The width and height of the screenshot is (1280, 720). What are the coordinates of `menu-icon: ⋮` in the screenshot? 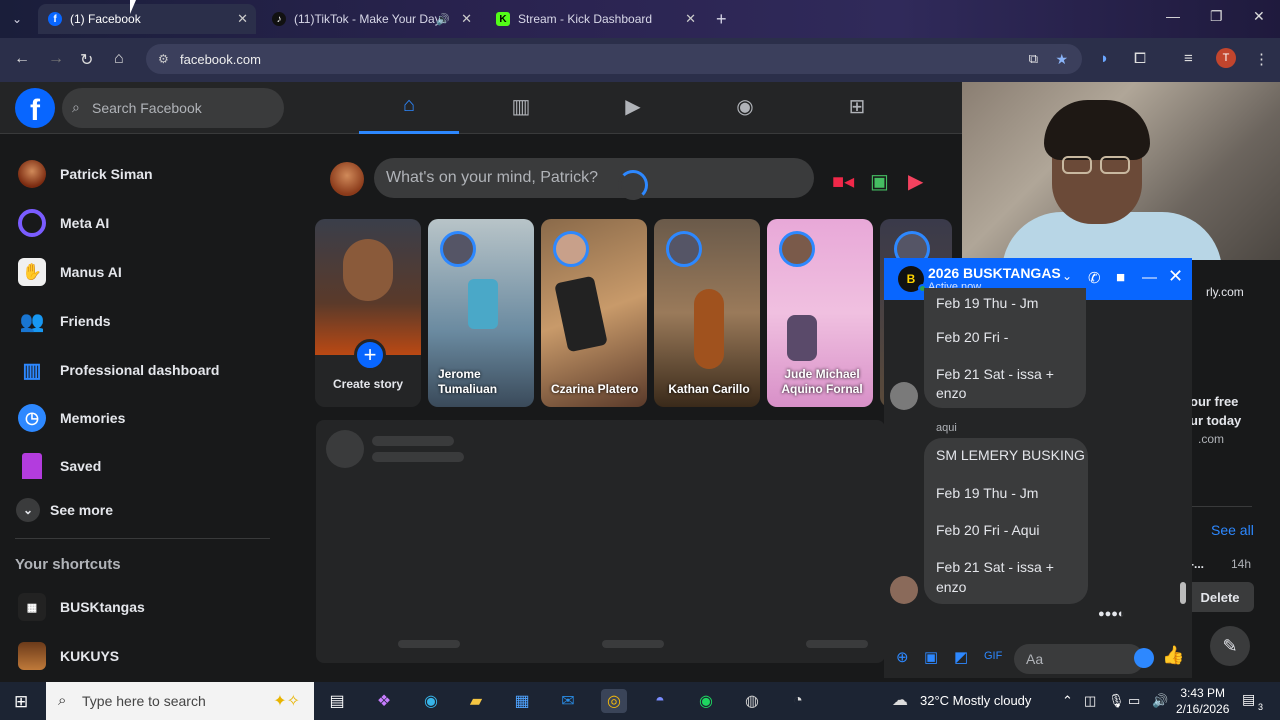 It's located at (1261, 59).